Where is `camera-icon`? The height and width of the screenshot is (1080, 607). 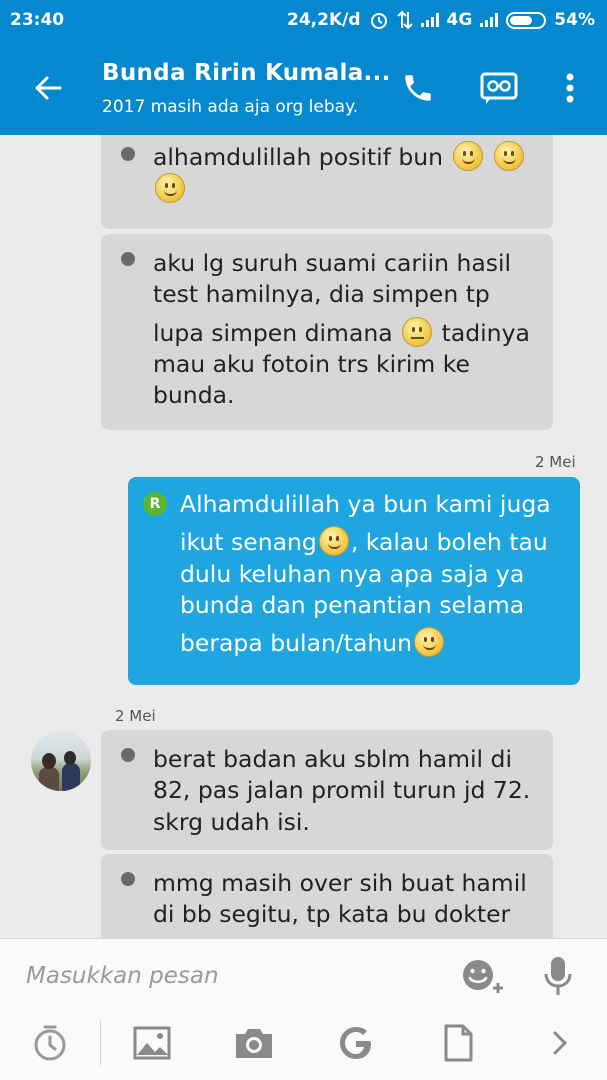 camera-icon is located at coordinates (254, 1043).